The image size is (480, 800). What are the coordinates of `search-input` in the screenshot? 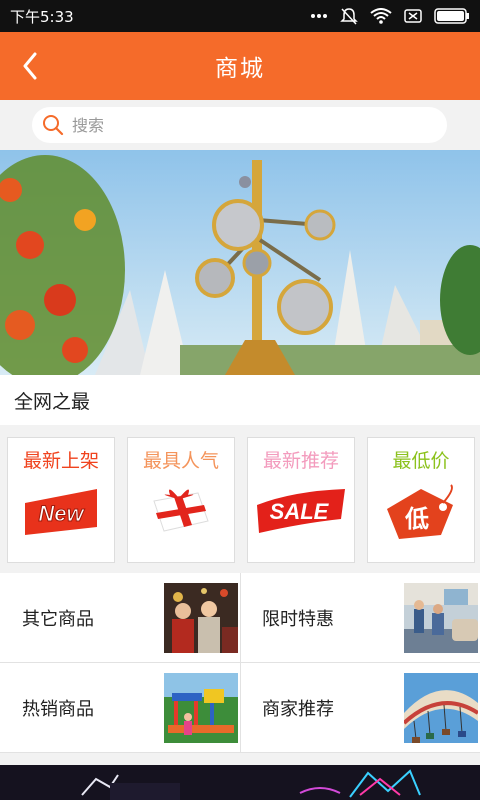 It's located at (242, 125).